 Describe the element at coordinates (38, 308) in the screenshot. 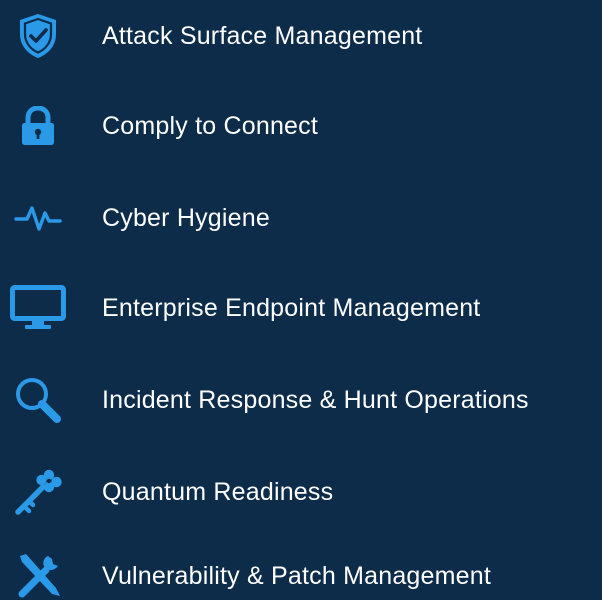

I see `desktop-monitor-icon` at that location.